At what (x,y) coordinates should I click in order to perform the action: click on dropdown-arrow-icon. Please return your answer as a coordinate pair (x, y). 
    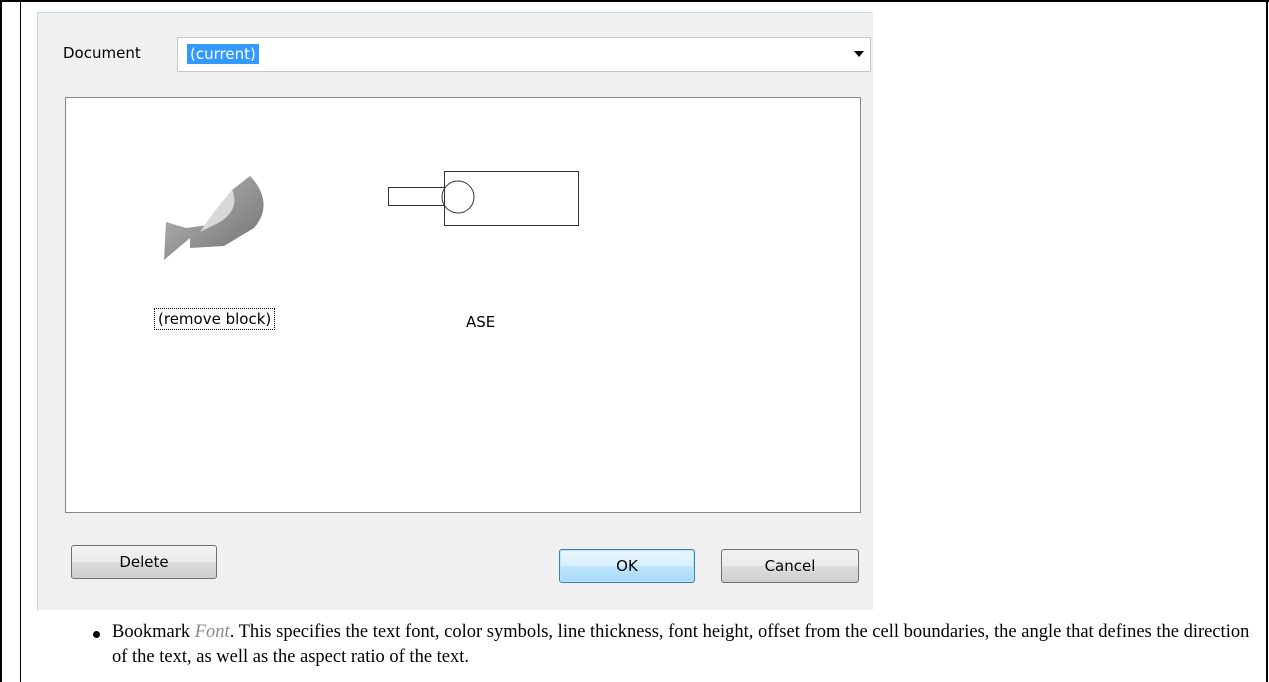
    Looking at the image, I should click on (859, 54).